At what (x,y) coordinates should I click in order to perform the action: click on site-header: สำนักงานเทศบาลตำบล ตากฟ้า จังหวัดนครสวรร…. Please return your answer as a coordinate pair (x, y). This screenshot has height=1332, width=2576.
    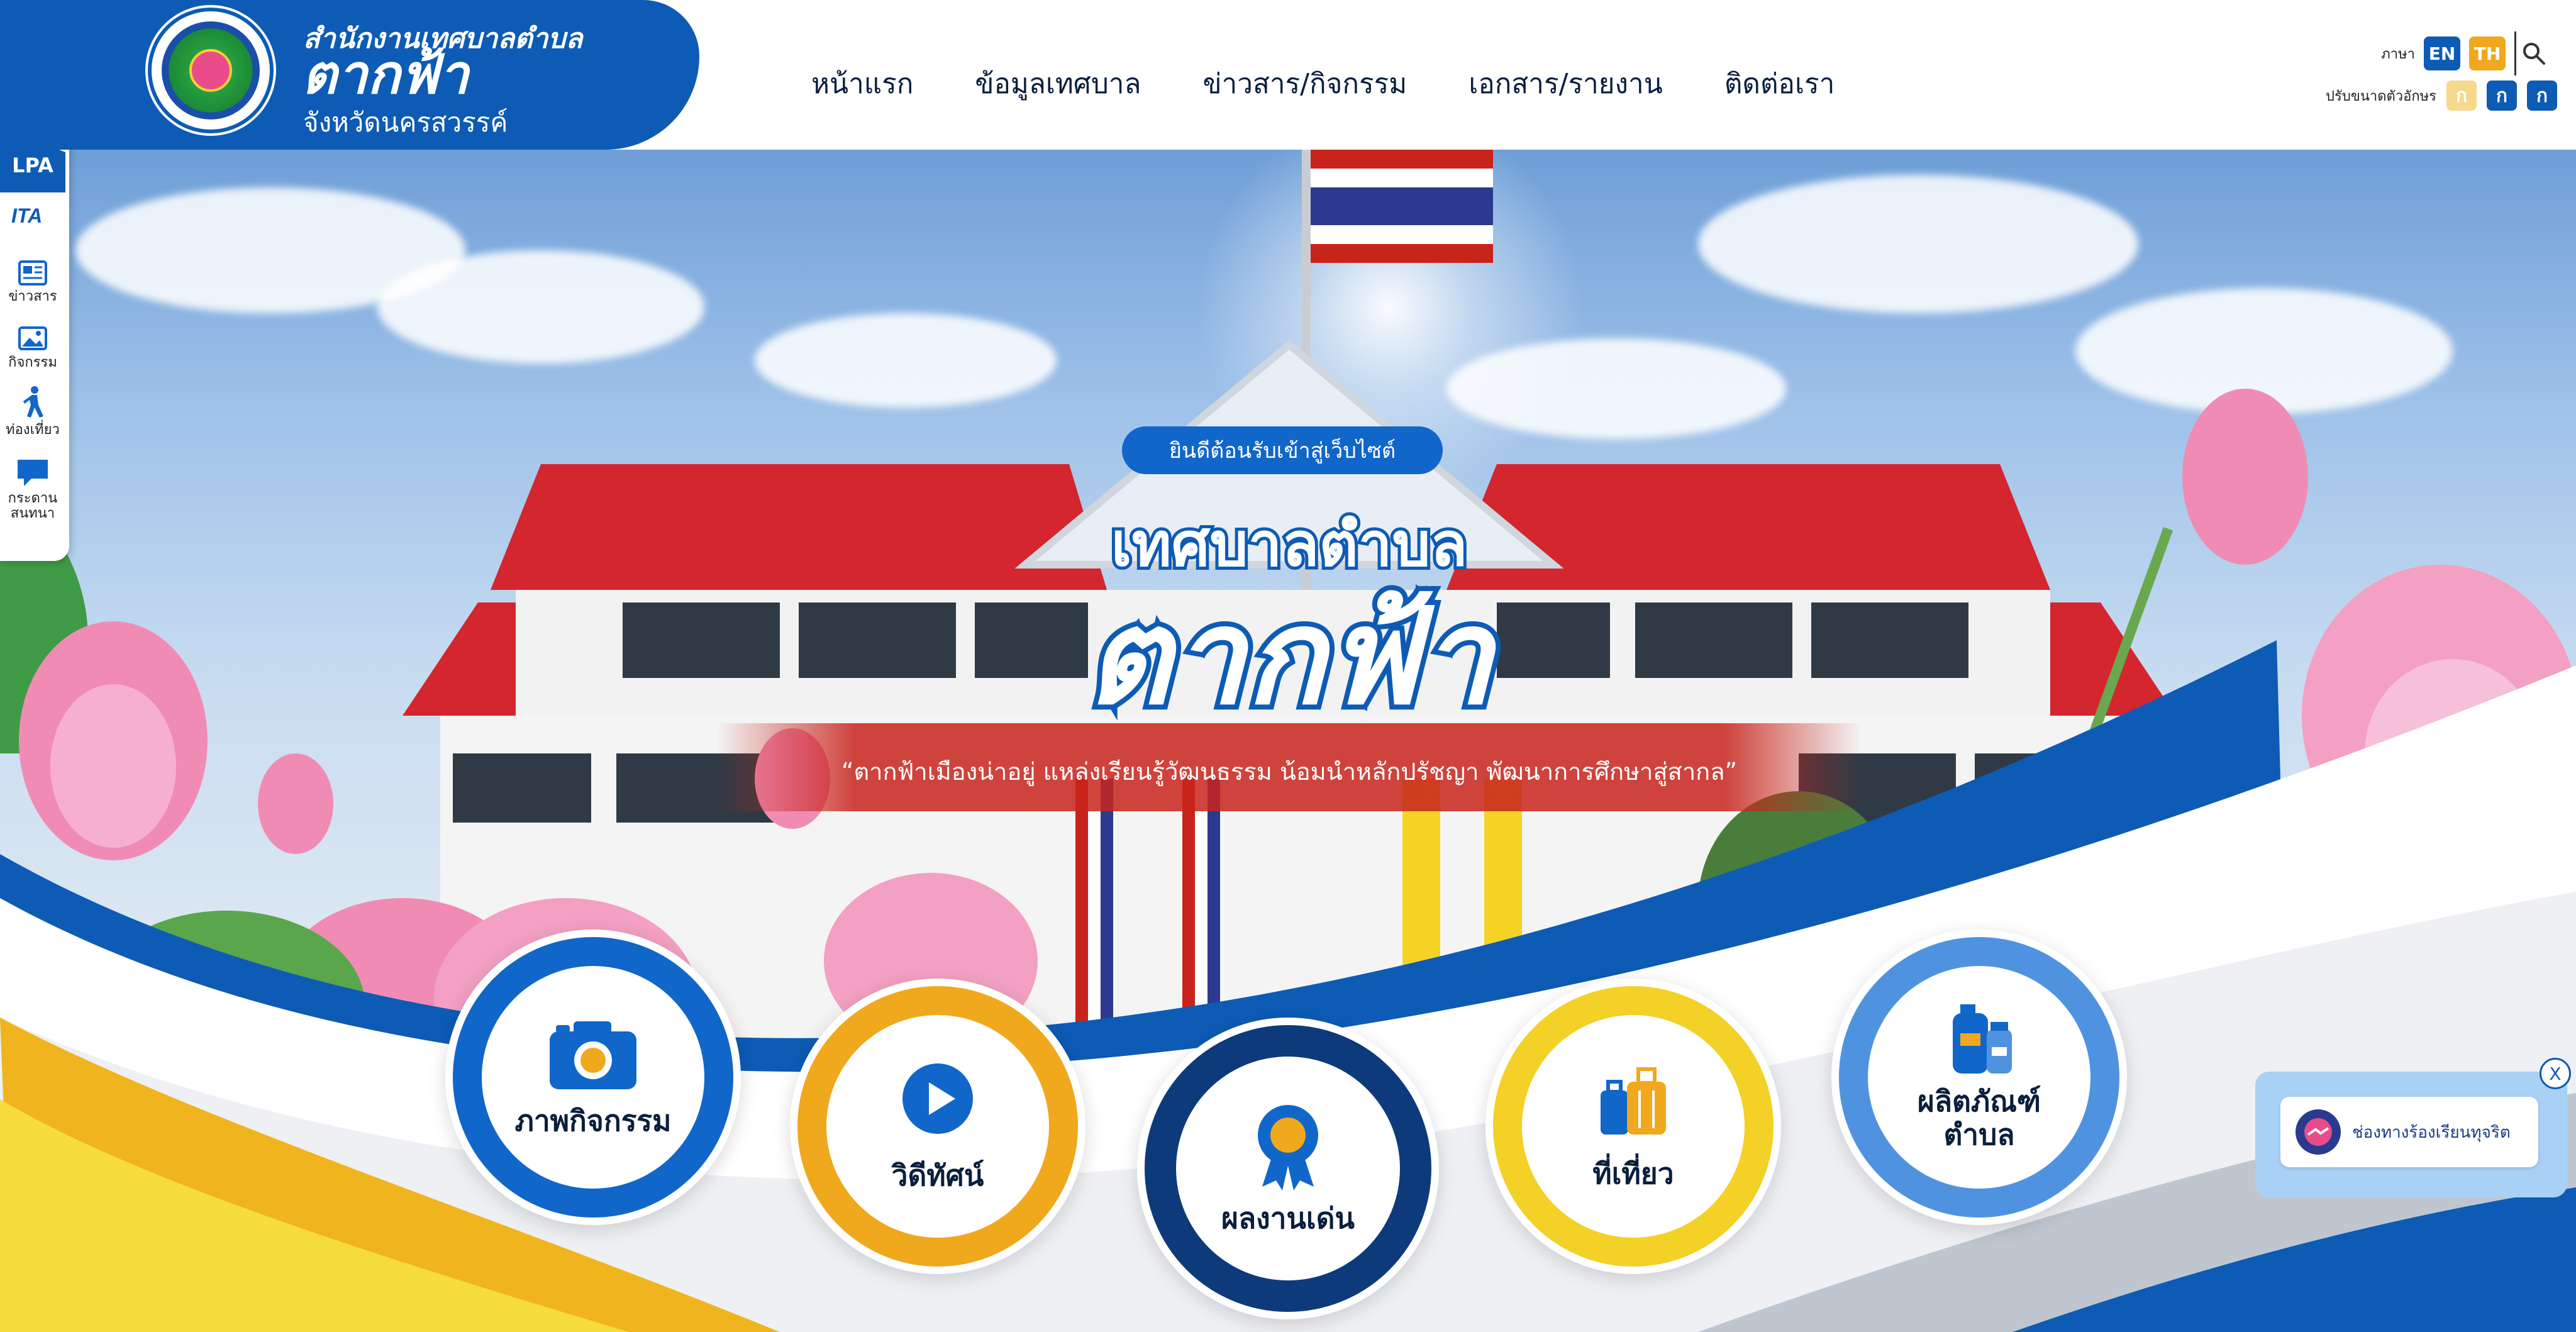
    Looking at the image, I should click on (1288, 75).